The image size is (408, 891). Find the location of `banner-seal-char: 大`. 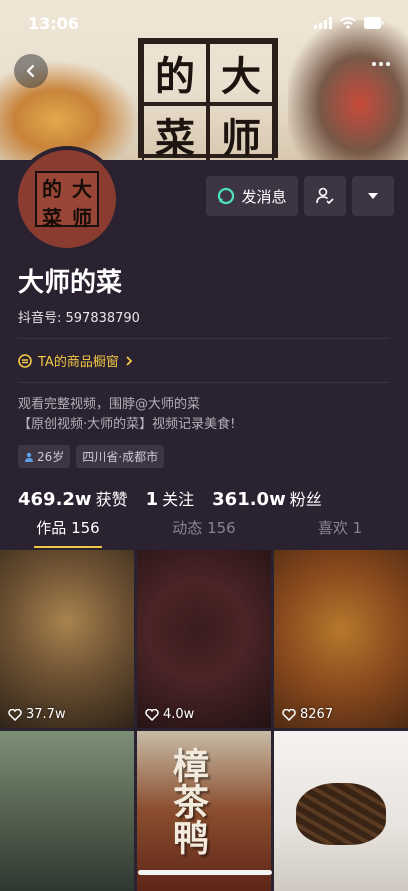

banner-seal-char: 大 is located at coordinates (241, 73).